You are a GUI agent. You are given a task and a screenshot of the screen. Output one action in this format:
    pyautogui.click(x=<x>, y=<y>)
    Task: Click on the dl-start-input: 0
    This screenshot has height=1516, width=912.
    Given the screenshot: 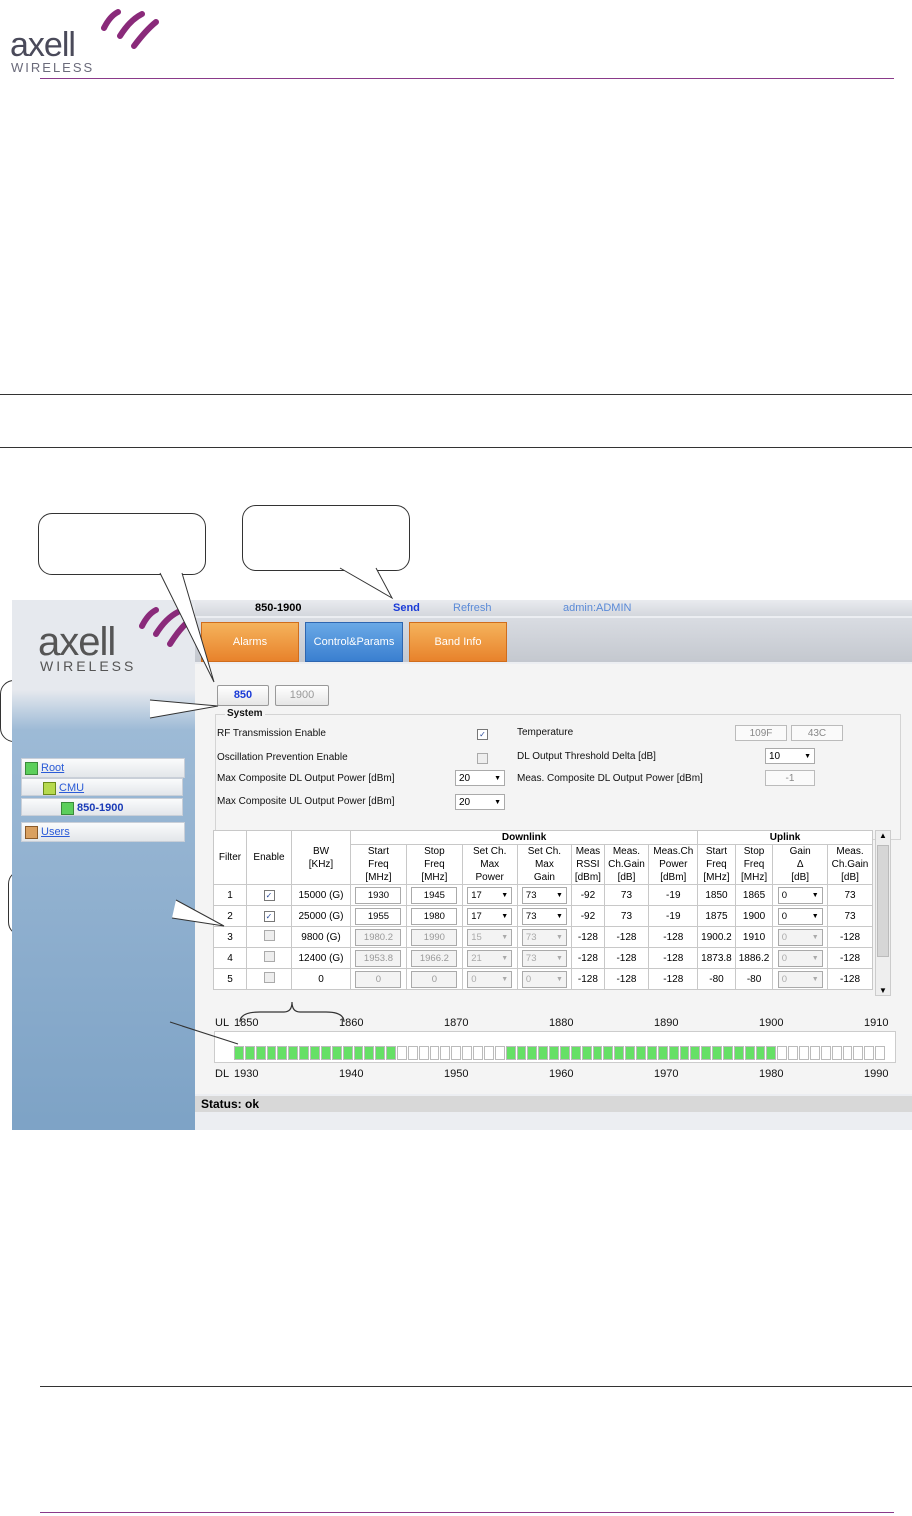 What is the action you would take?
    pyautogui.click(x=378, y=979)
    